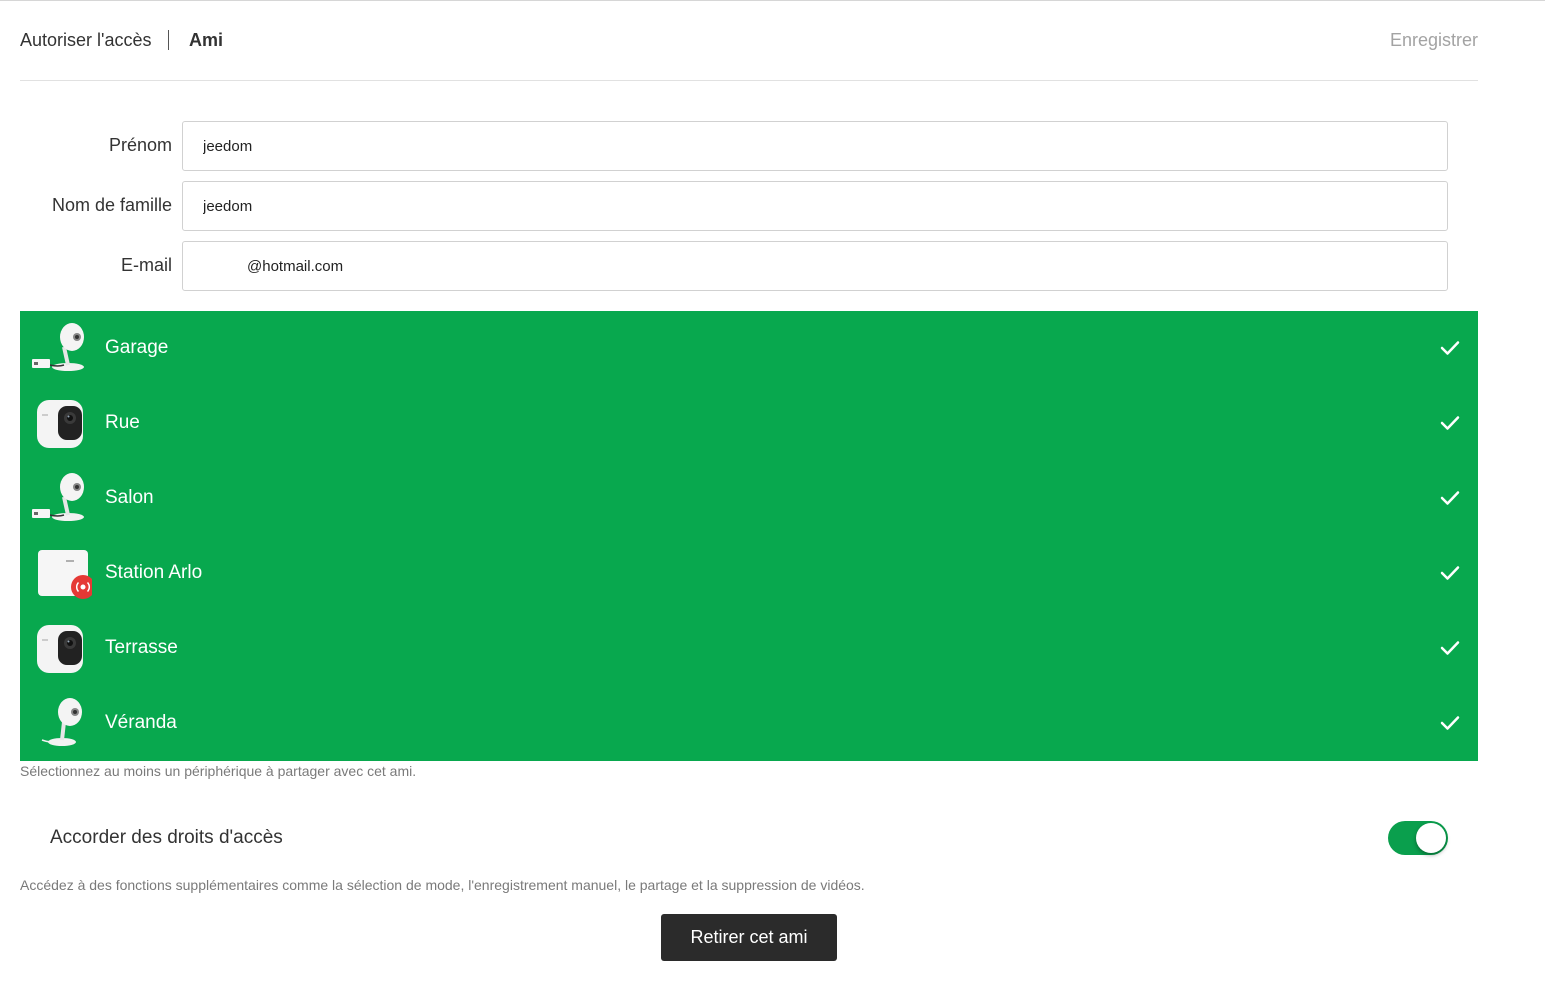 The height and width of the screenshot is (1005, 1545). I want to click on first-name-input, so click(815, 146).